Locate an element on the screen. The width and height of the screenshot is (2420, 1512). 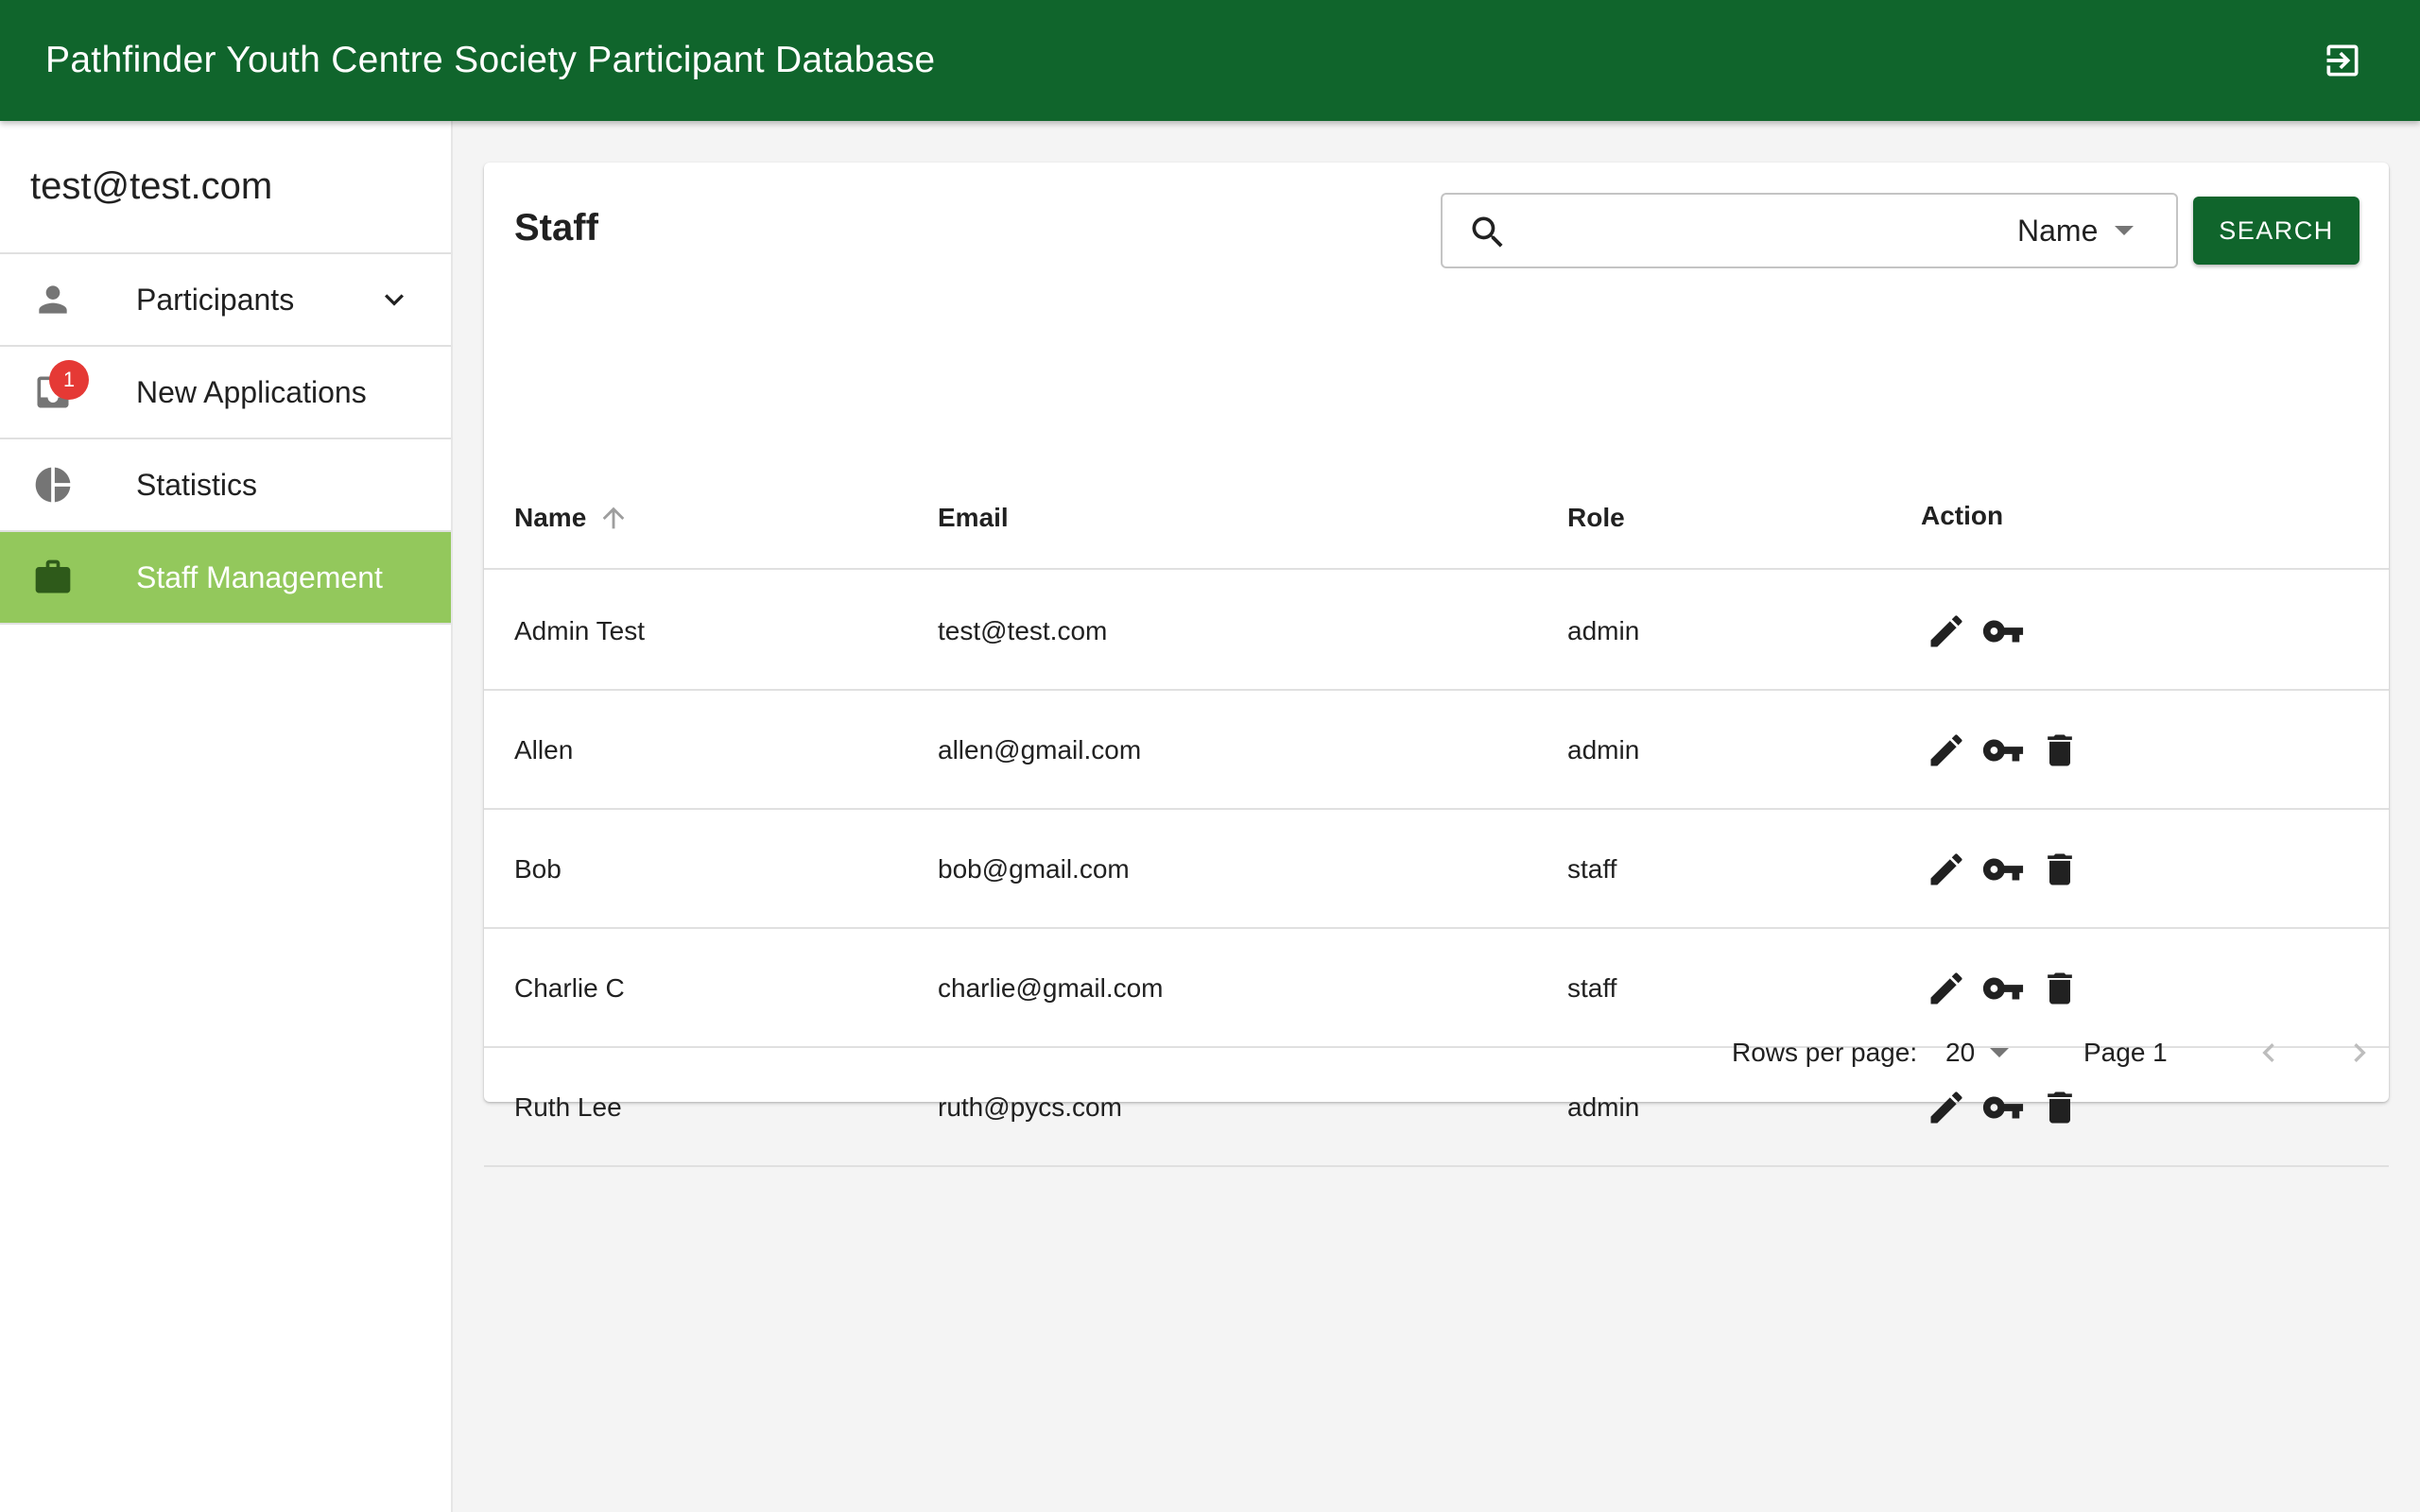
search-field-select: Name is located at coordinates (2093, 230).